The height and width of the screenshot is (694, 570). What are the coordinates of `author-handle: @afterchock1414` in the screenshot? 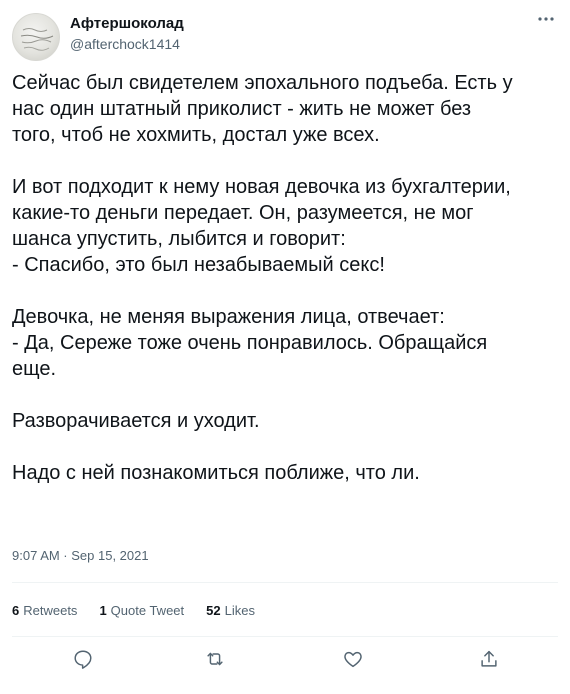 It's located at (127, 44).